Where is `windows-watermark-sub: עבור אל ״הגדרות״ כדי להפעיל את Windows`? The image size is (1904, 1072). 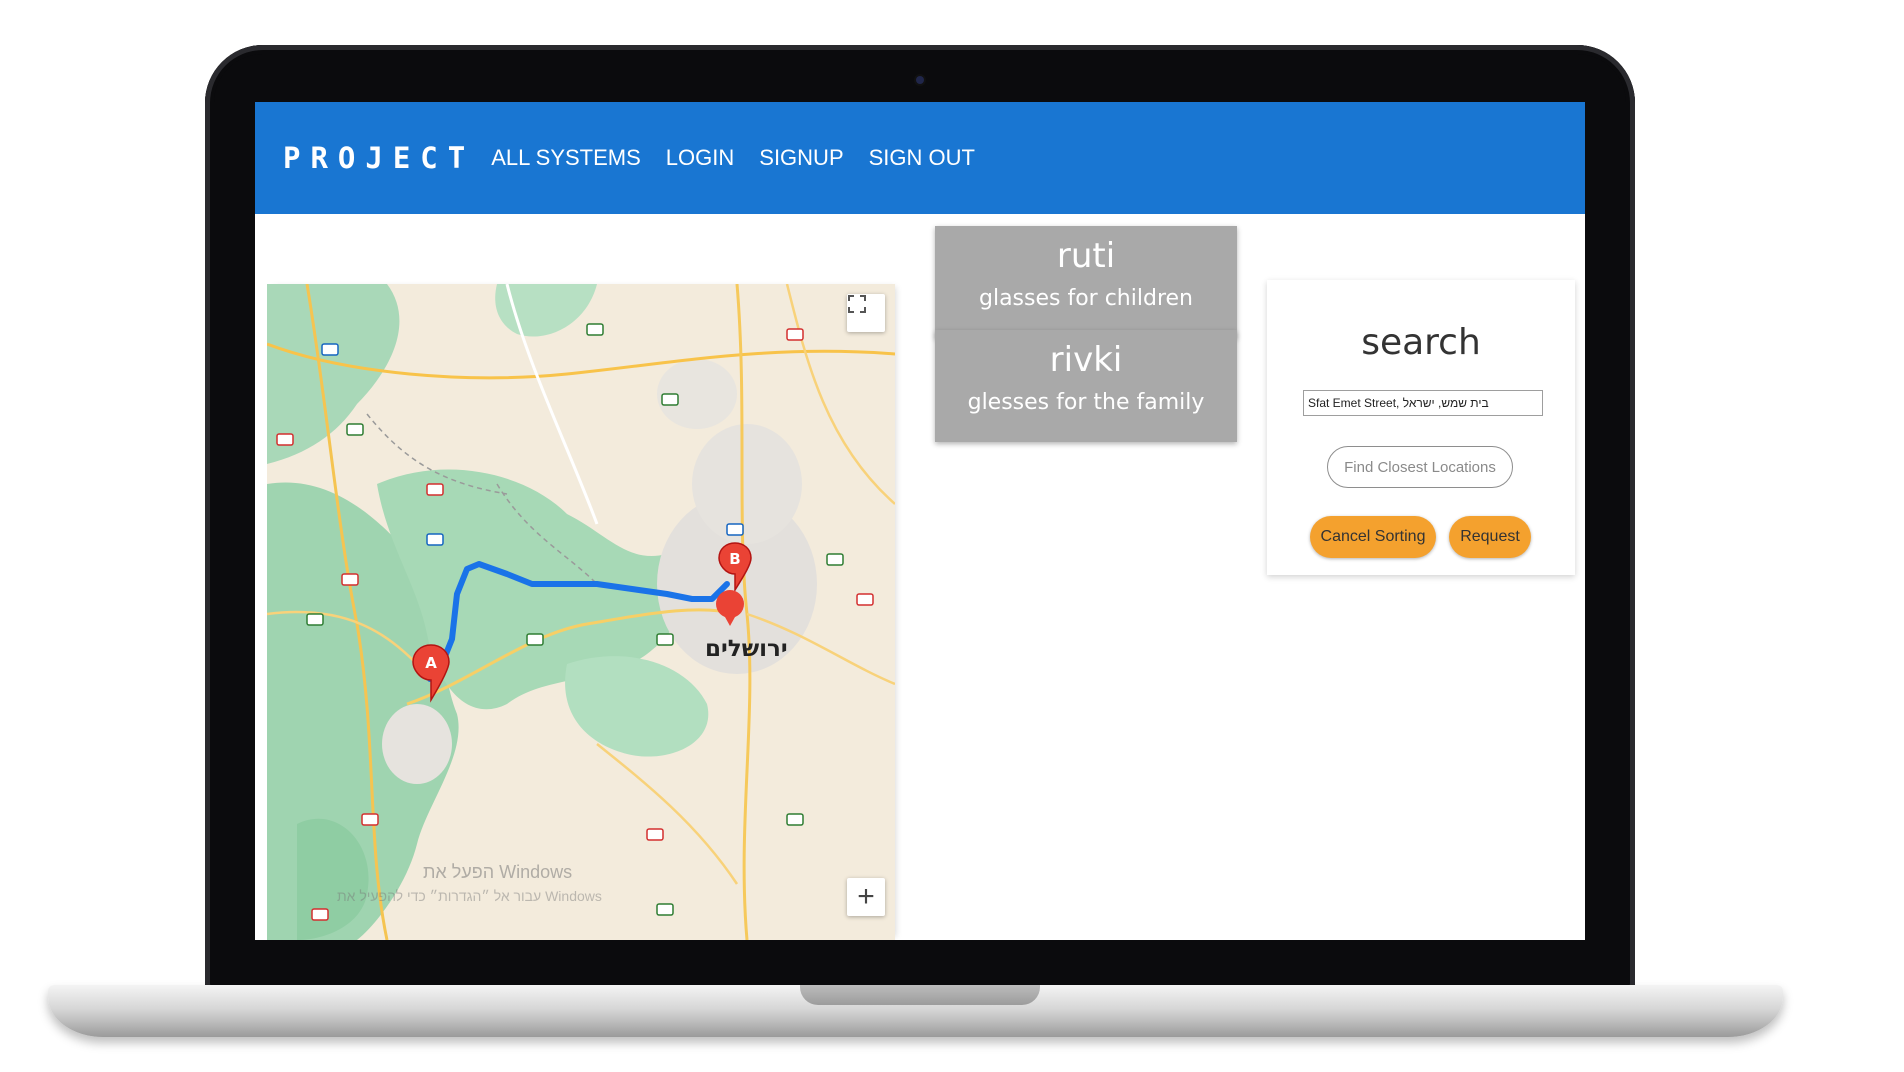
windows-watermark-sub: עבור אל ״הגדרות״ כדי להפעיל את Windows is located at coordinates (469, 896).